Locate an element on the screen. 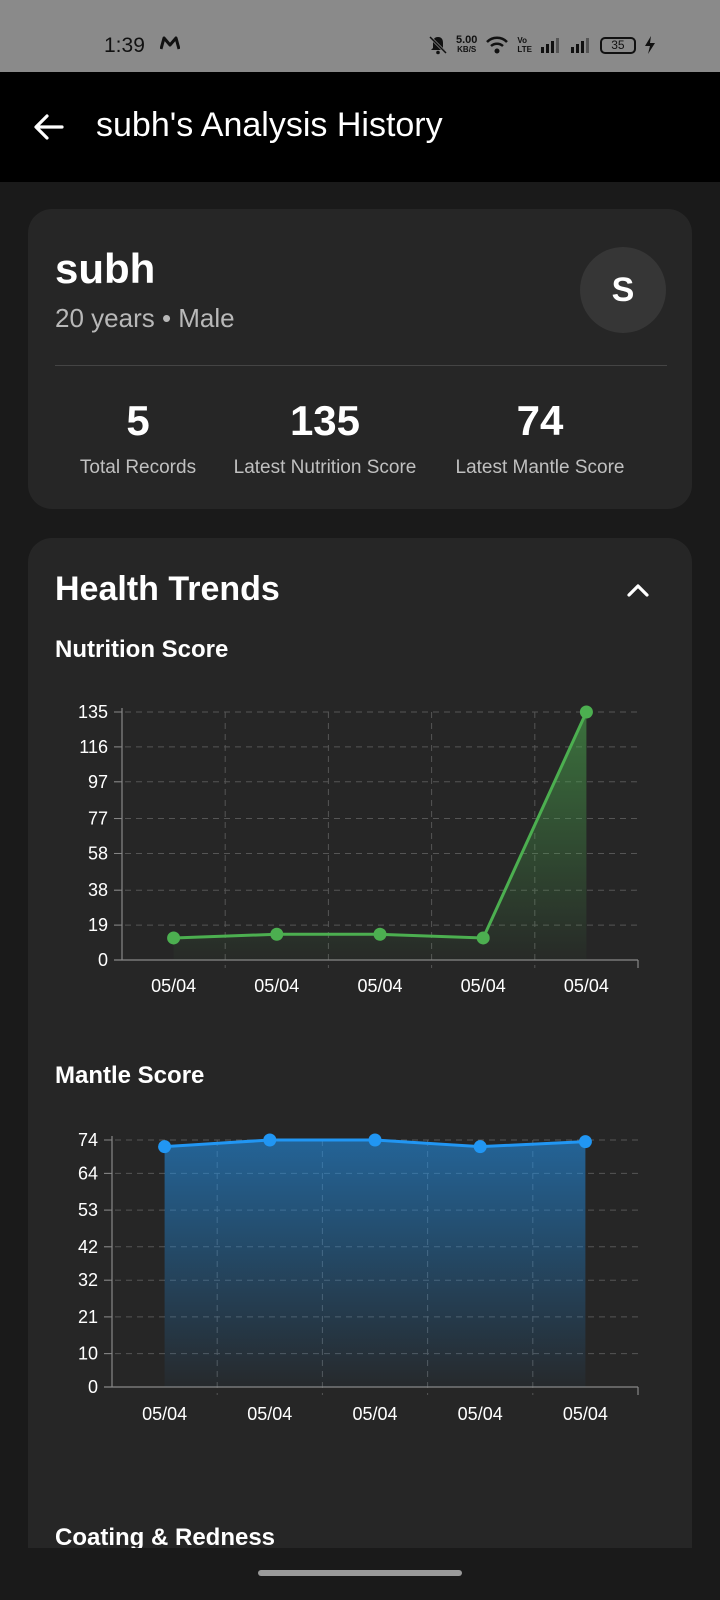 The height and width of the screenshot is (1600, 720). net-speed-unit: KB/S is located at coordinates (467, 49).